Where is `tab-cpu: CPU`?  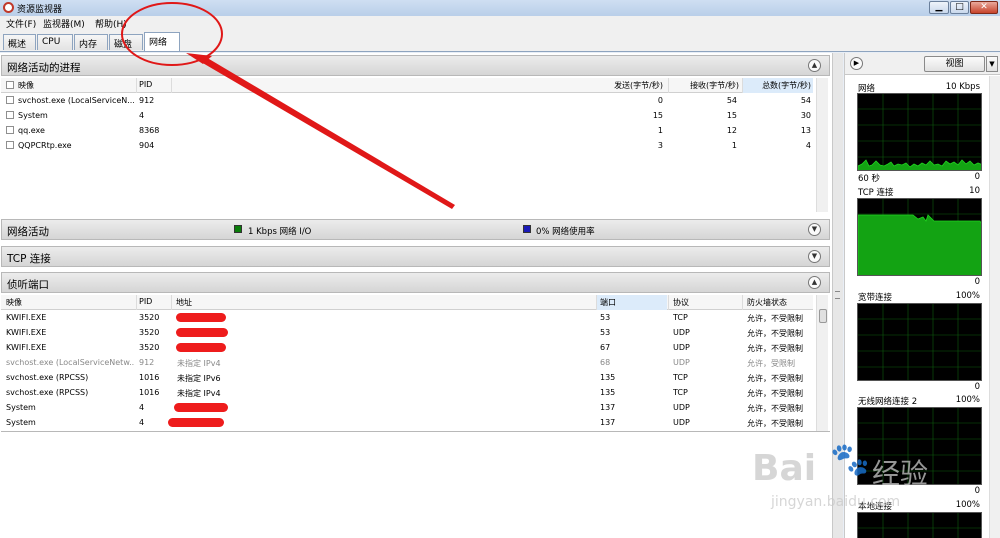
tab-cpu: CPU is located at coordinates (55, 42).